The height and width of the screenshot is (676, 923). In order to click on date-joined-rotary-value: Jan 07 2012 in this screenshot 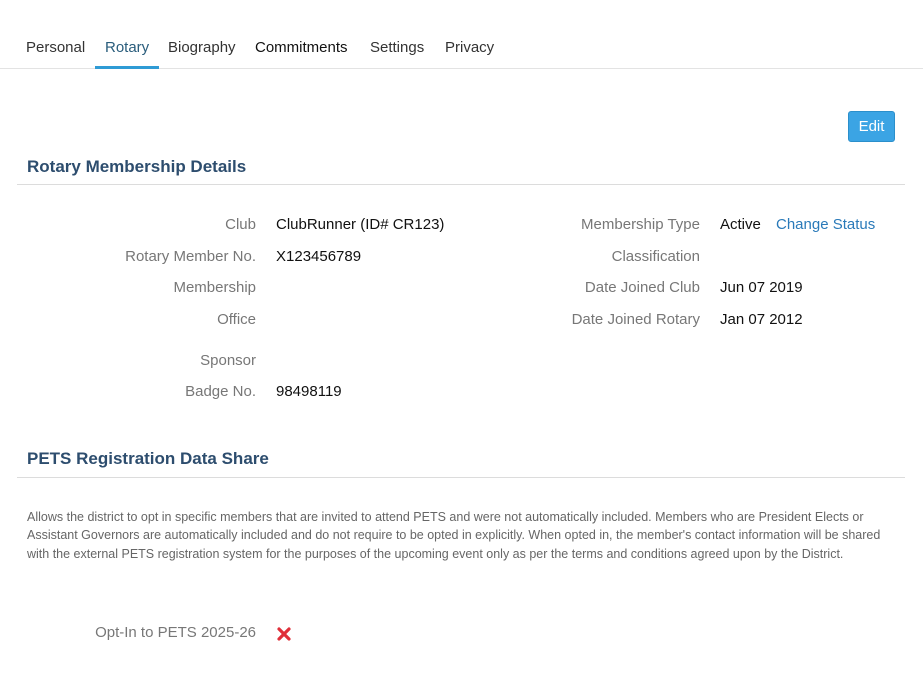, I will do `click(761, 319)`.